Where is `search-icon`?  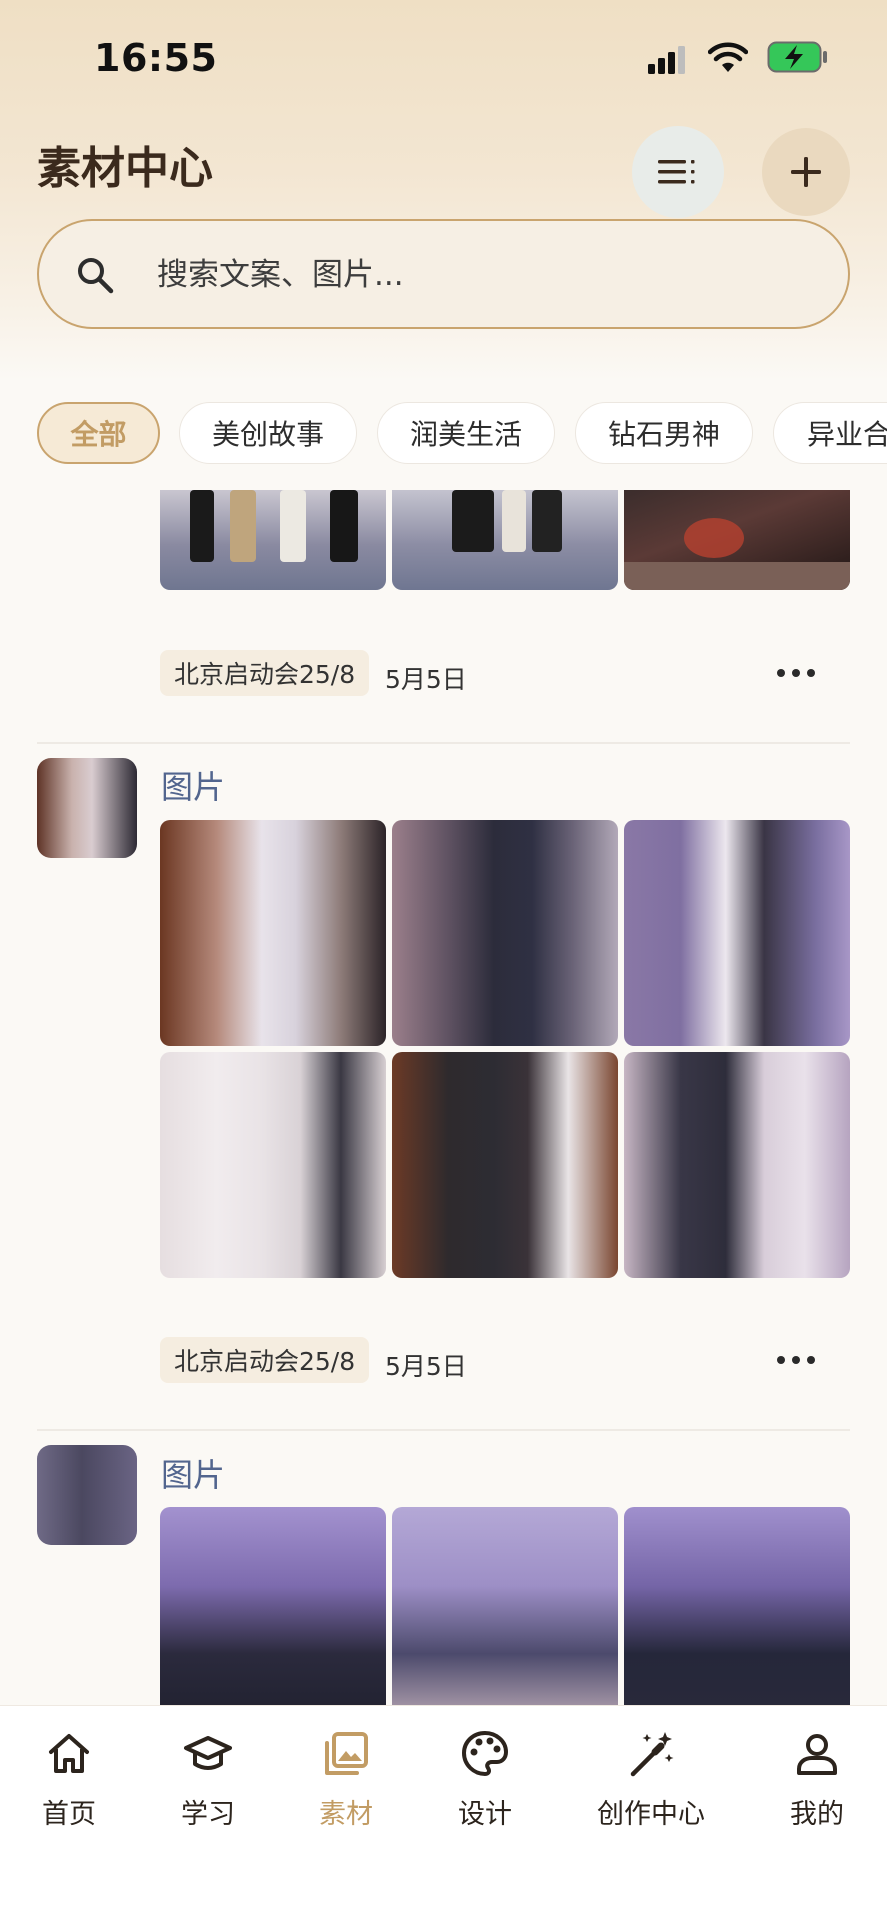 search-icon is located at coordinates (96, 276).